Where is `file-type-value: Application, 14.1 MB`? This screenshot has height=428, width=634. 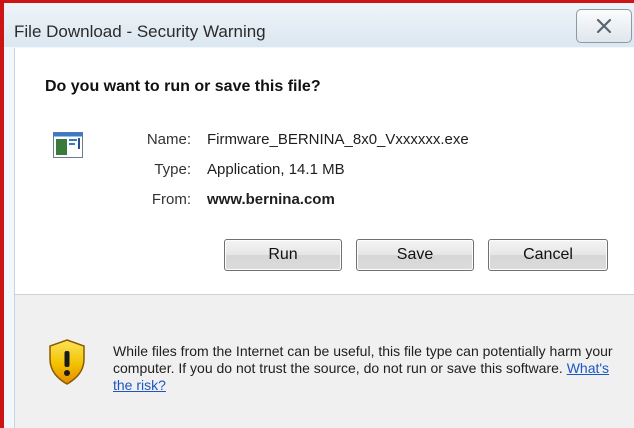
file-type-value: Application, 14.1 MB is located at coordinates (276, 169).